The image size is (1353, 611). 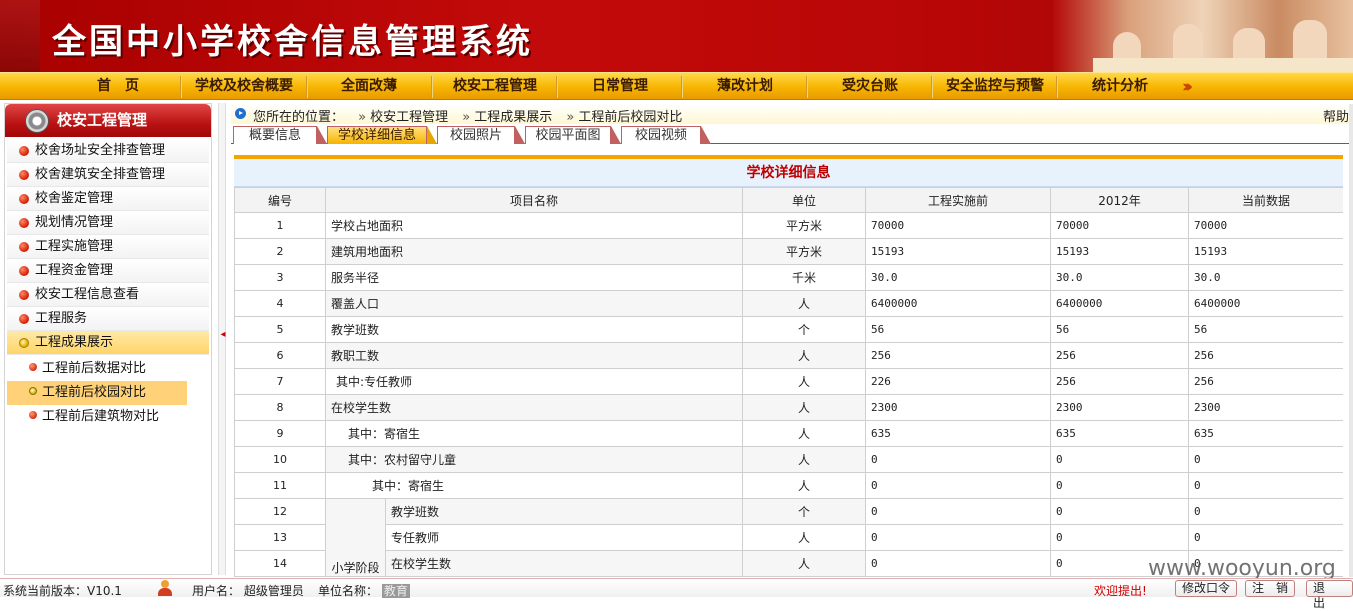 What do you see at coordinates (1270, 588) in the screenshot?
I see `logout-button: 注 销` at bounding box center [1270, 588].